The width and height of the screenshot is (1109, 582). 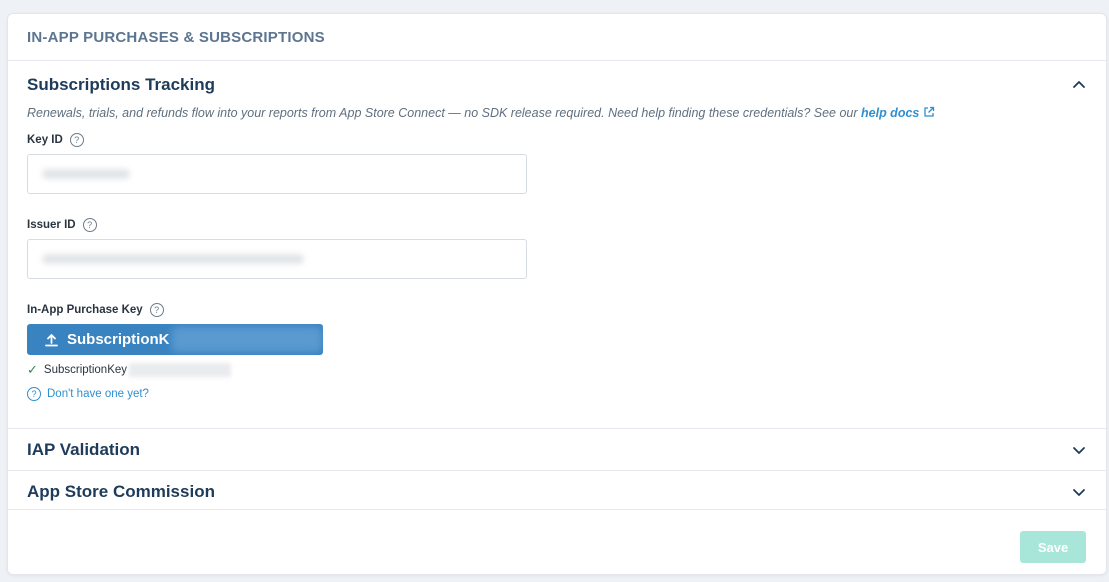 I want to click on upload-icon, so click(x=51, y=339).